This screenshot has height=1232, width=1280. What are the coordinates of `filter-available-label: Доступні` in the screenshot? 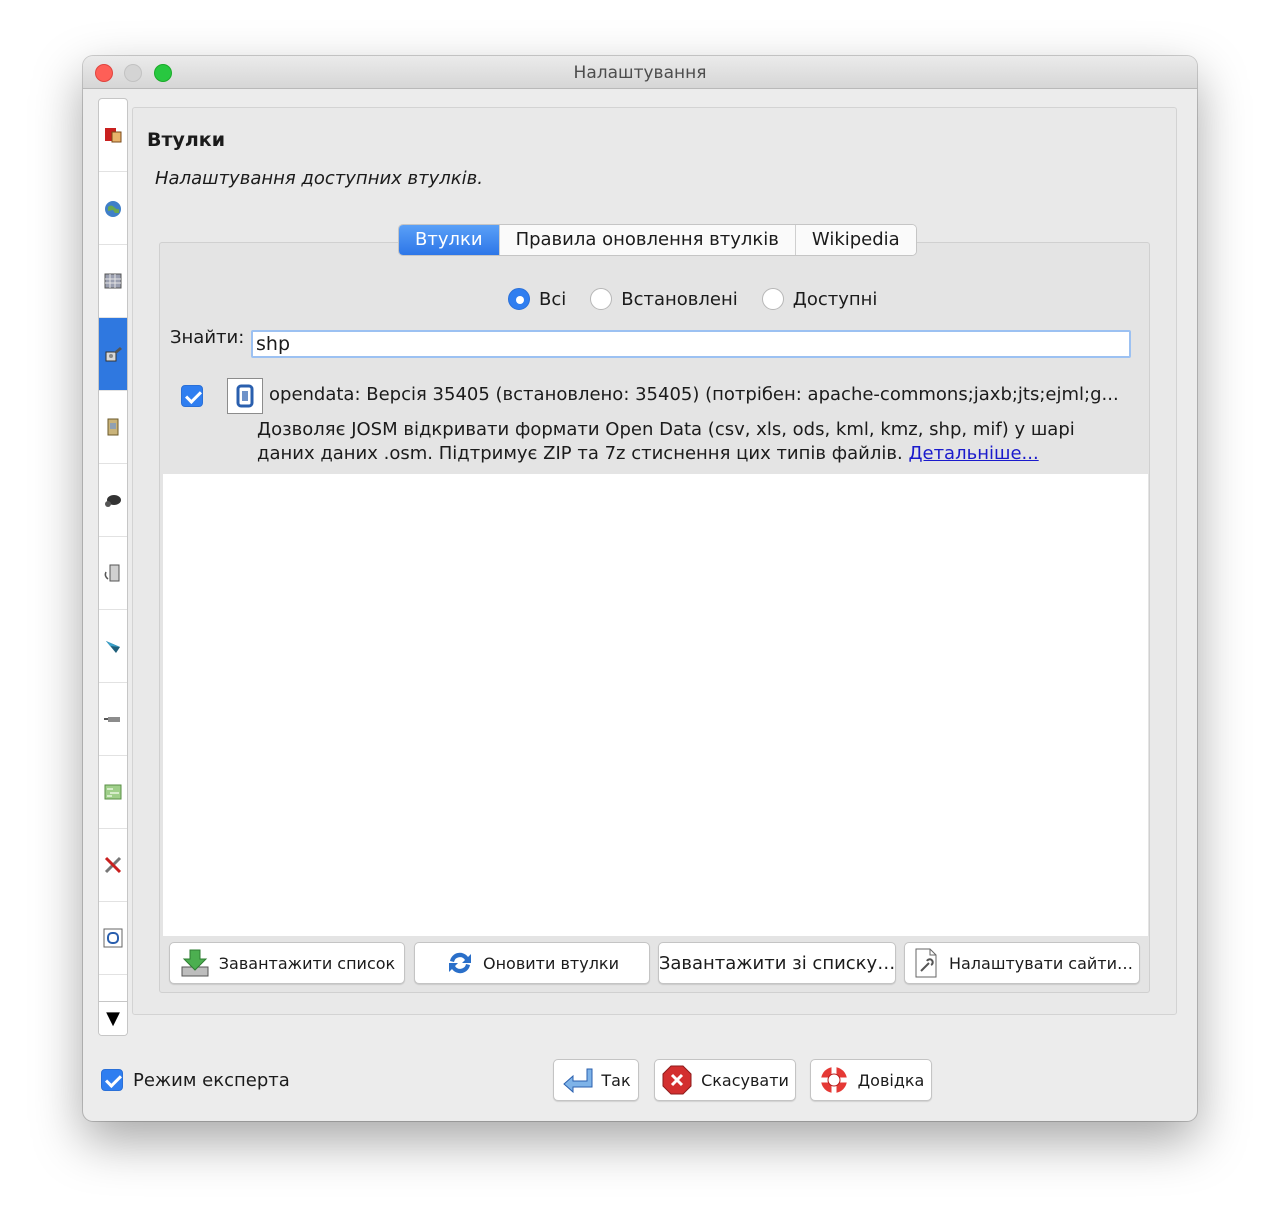 It's located at (835, 299).